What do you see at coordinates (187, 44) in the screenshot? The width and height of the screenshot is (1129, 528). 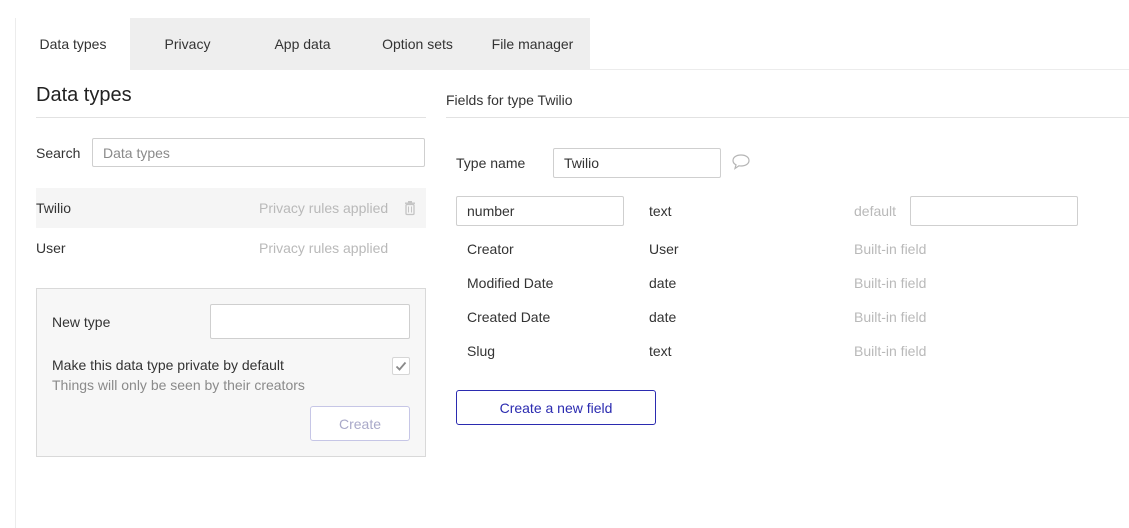 I see `tab-privacy: Privacy` at bounding box center [187, 44].